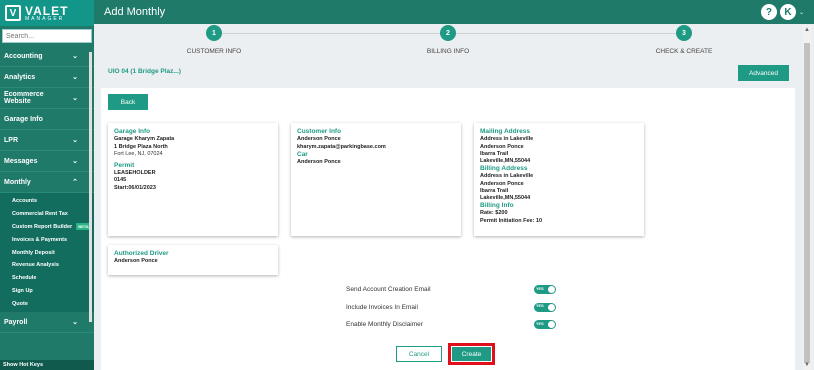 Image resolution: width=814 pixels, height=370 pixels. I want to click on show-hot-keys: Show Hot Keys, so click(47, 365).